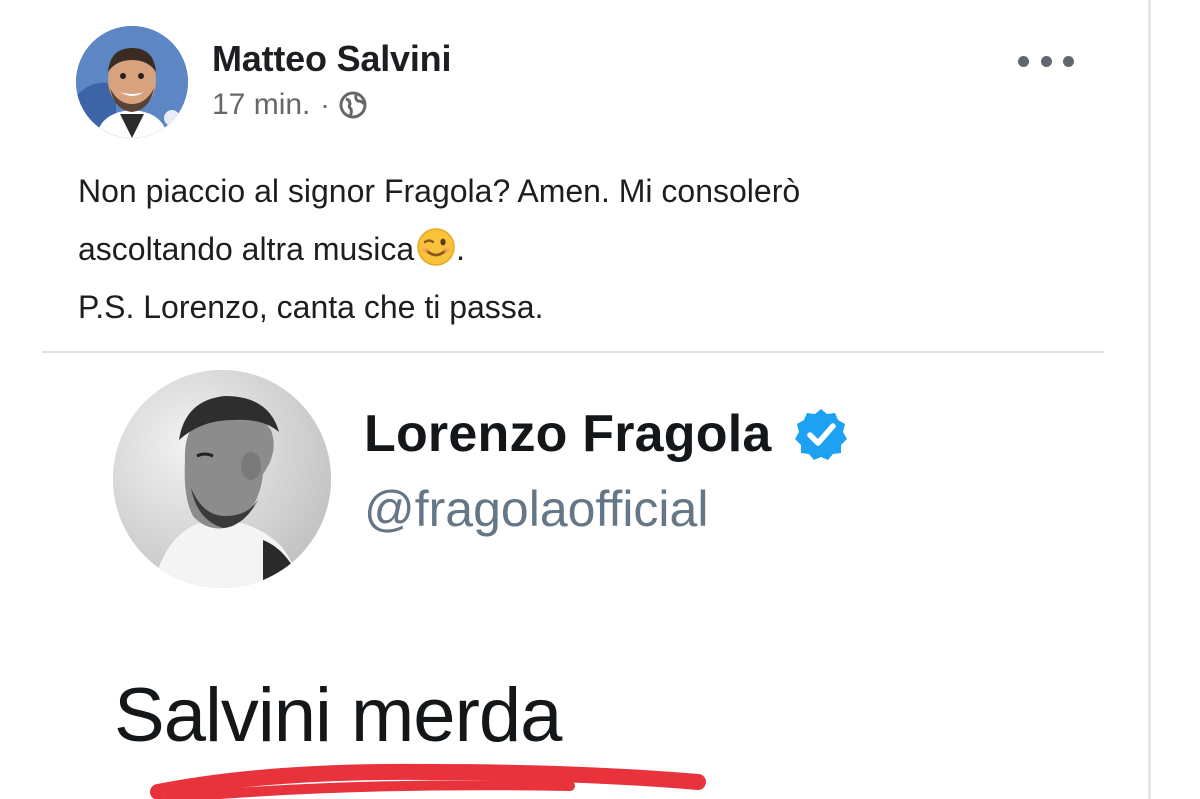  Describe the element at coordinates (338, 715) in the screenshot. I see `tweet-text: Salvini merda` at that location.